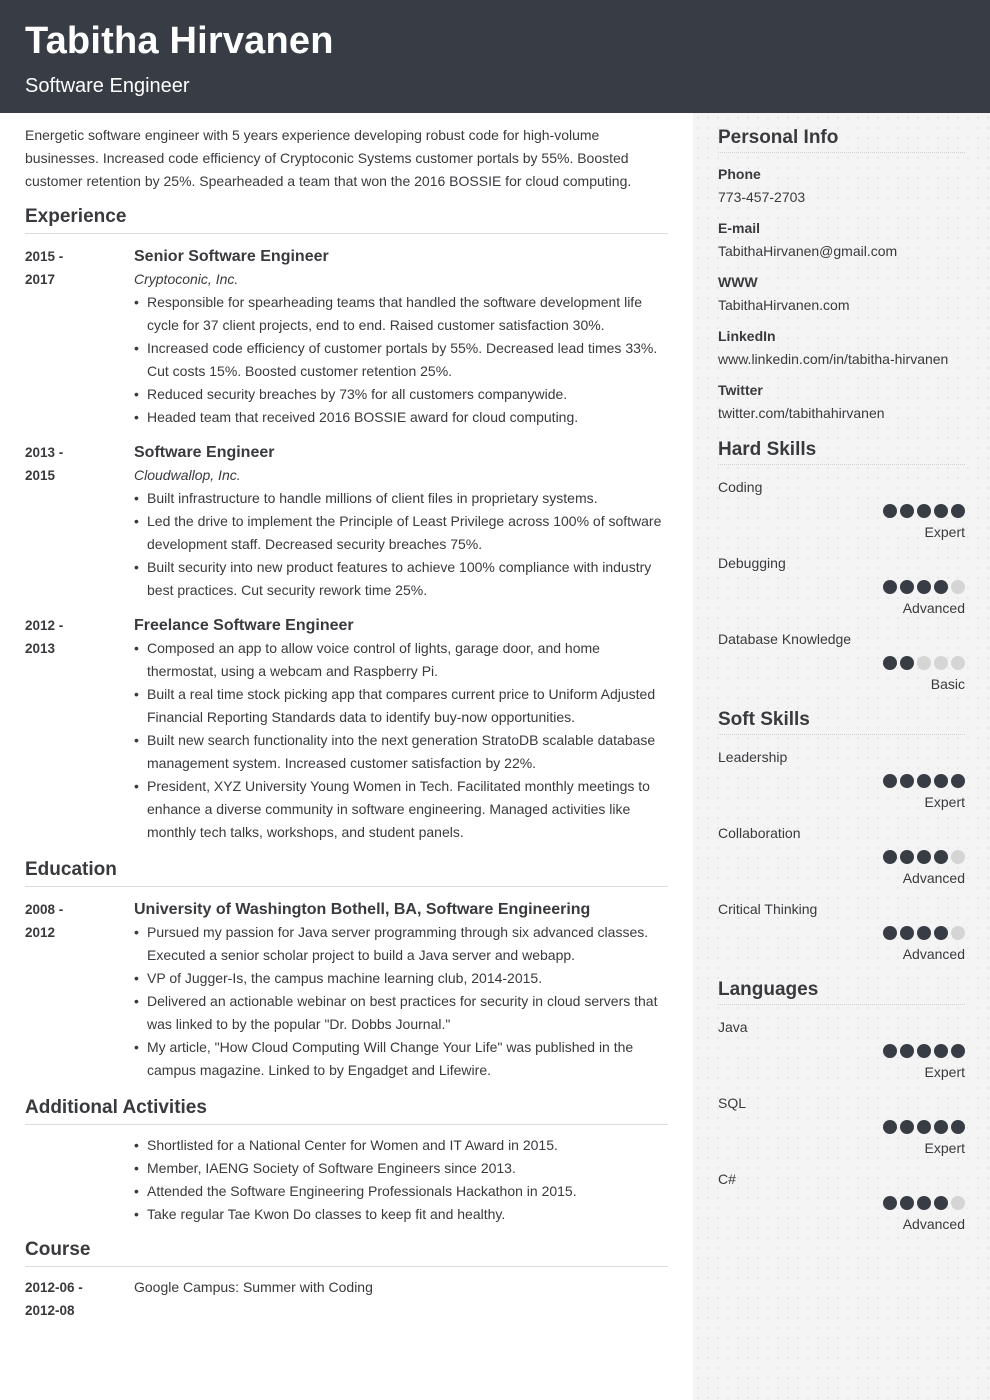 This screenshot has width=990, height=1400. What do you see at coordinates (841, 1056) in the screenshot?
I see `skill-item: Java Expert` at bounding box center [841, 1056].